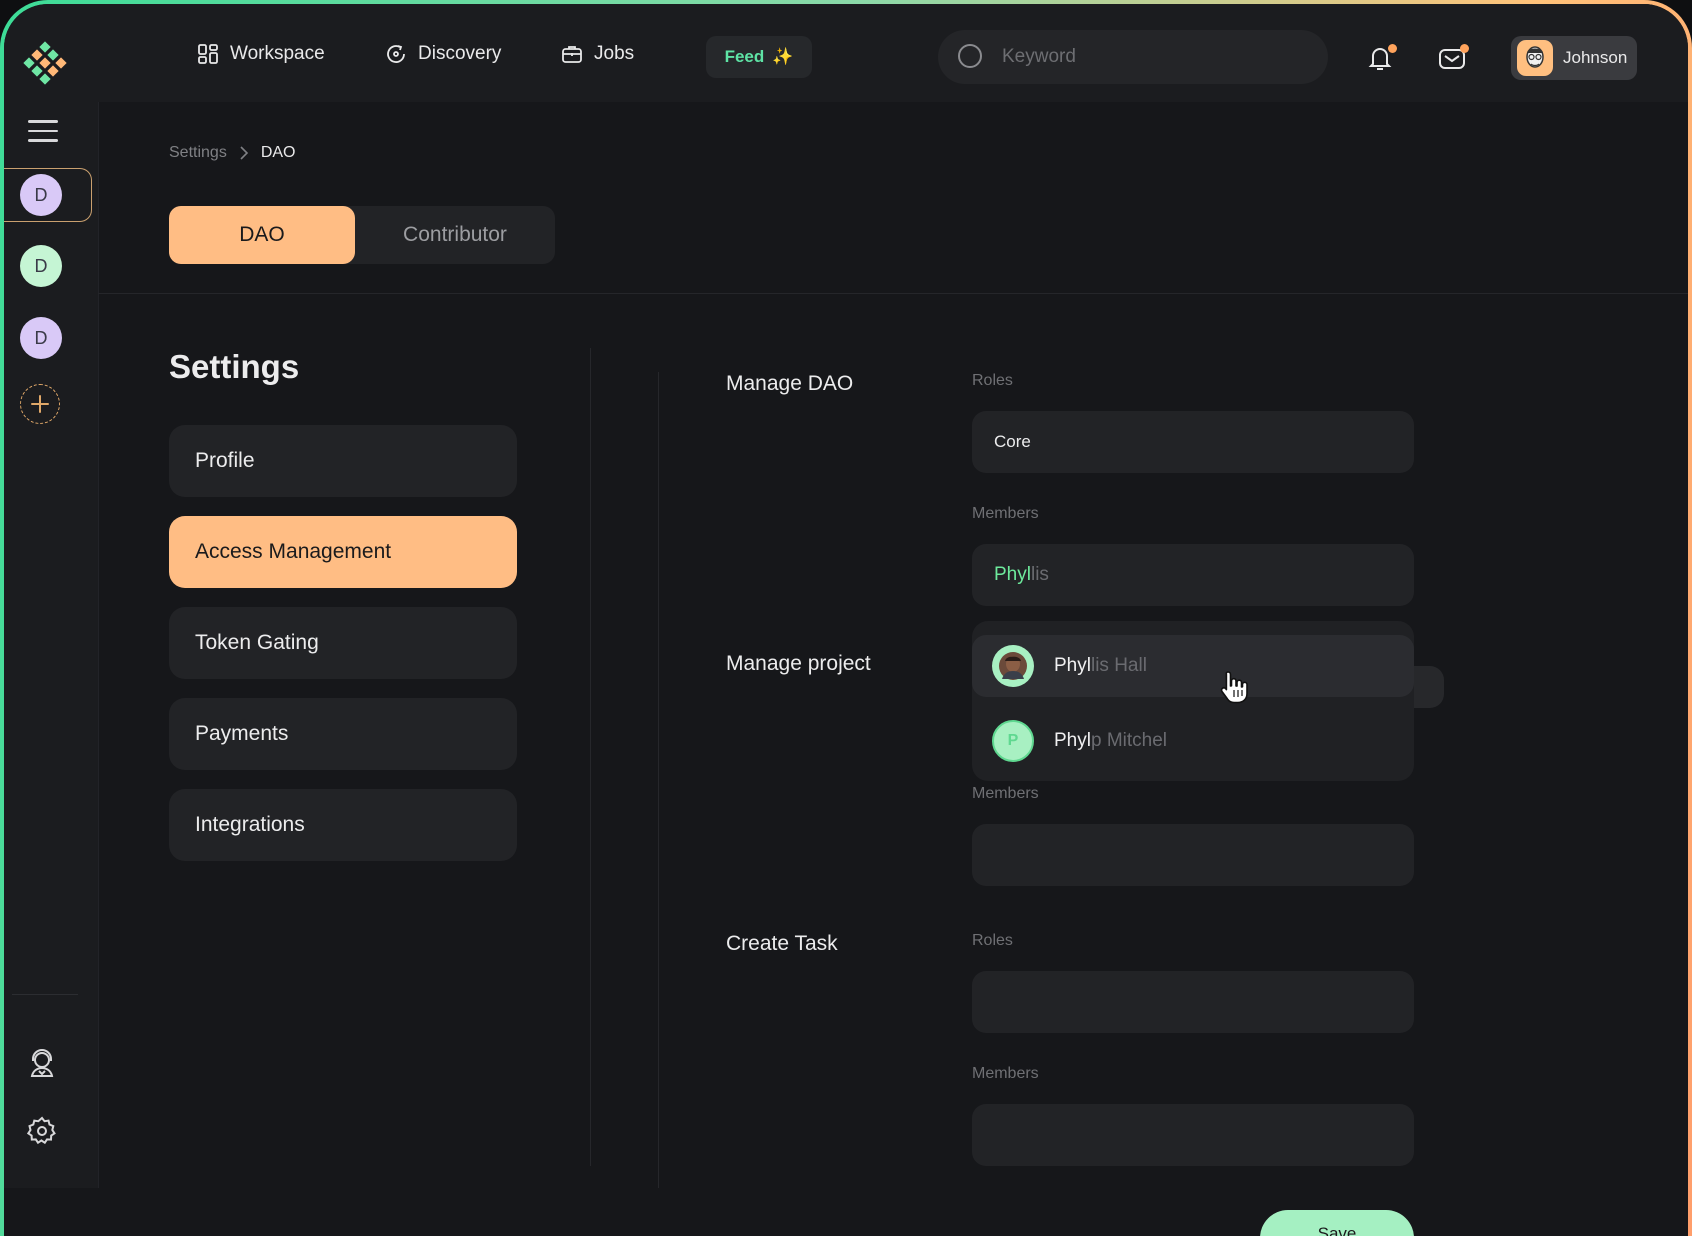 The height and width of the screenshot is (1236, 1692). What do you see at coordinates (343, 734) in the screenshot?
I see `menu-payments: Payments` at bounding box center [343, 734].